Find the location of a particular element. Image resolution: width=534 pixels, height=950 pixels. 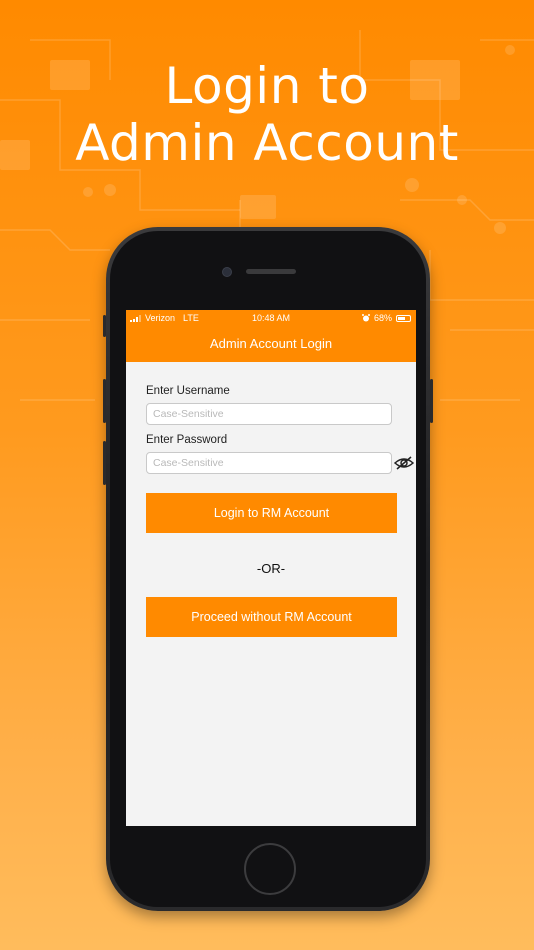

mute-switch is located at coordinates (104, 326).